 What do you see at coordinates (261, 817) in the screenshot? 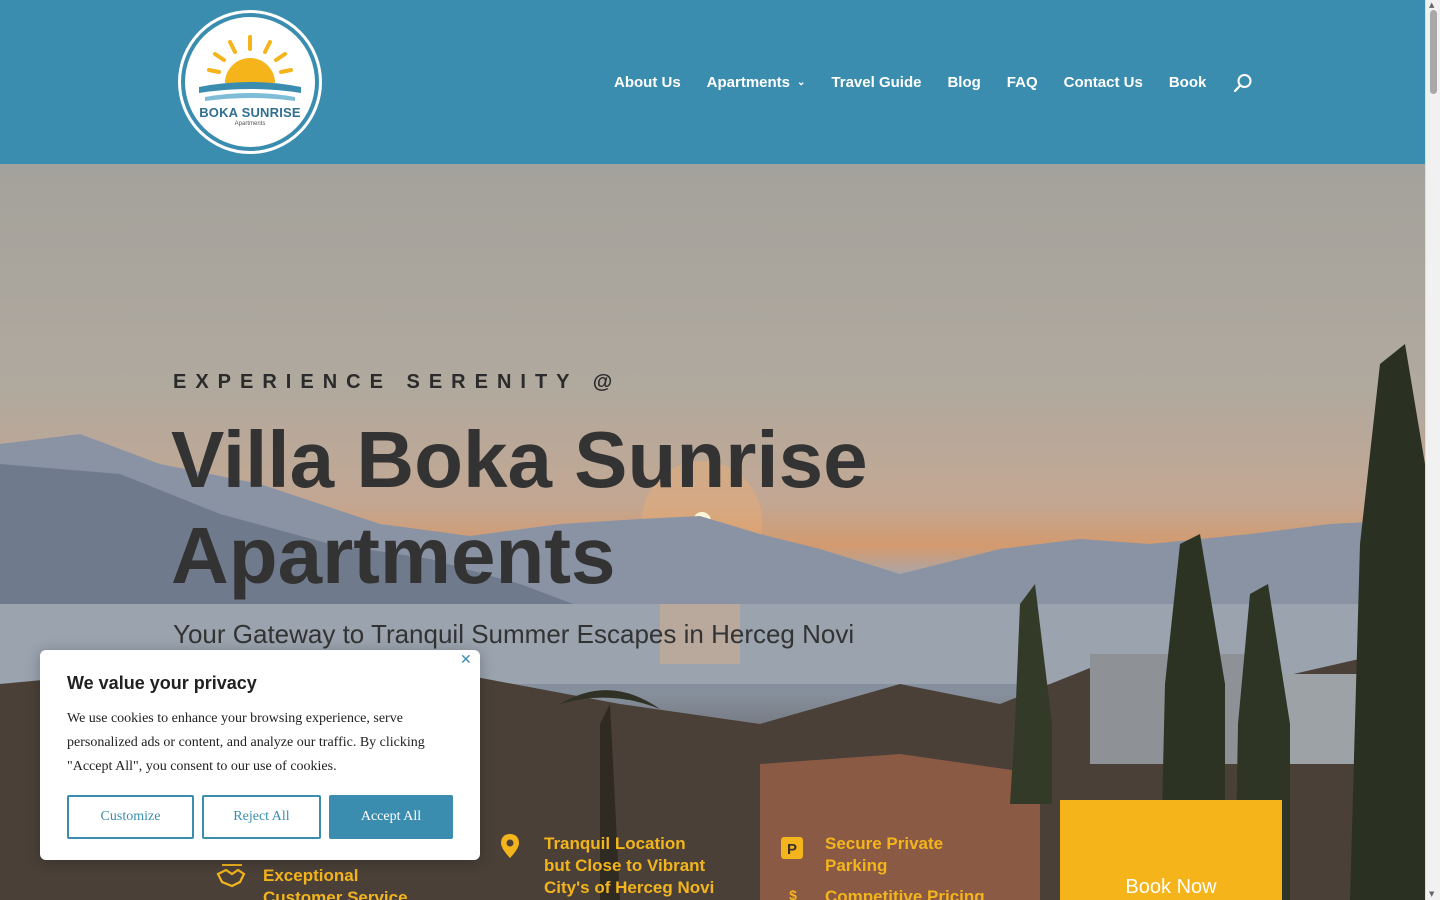
I see `reject-all-button: Reject All` at bounding box center [261, 817].